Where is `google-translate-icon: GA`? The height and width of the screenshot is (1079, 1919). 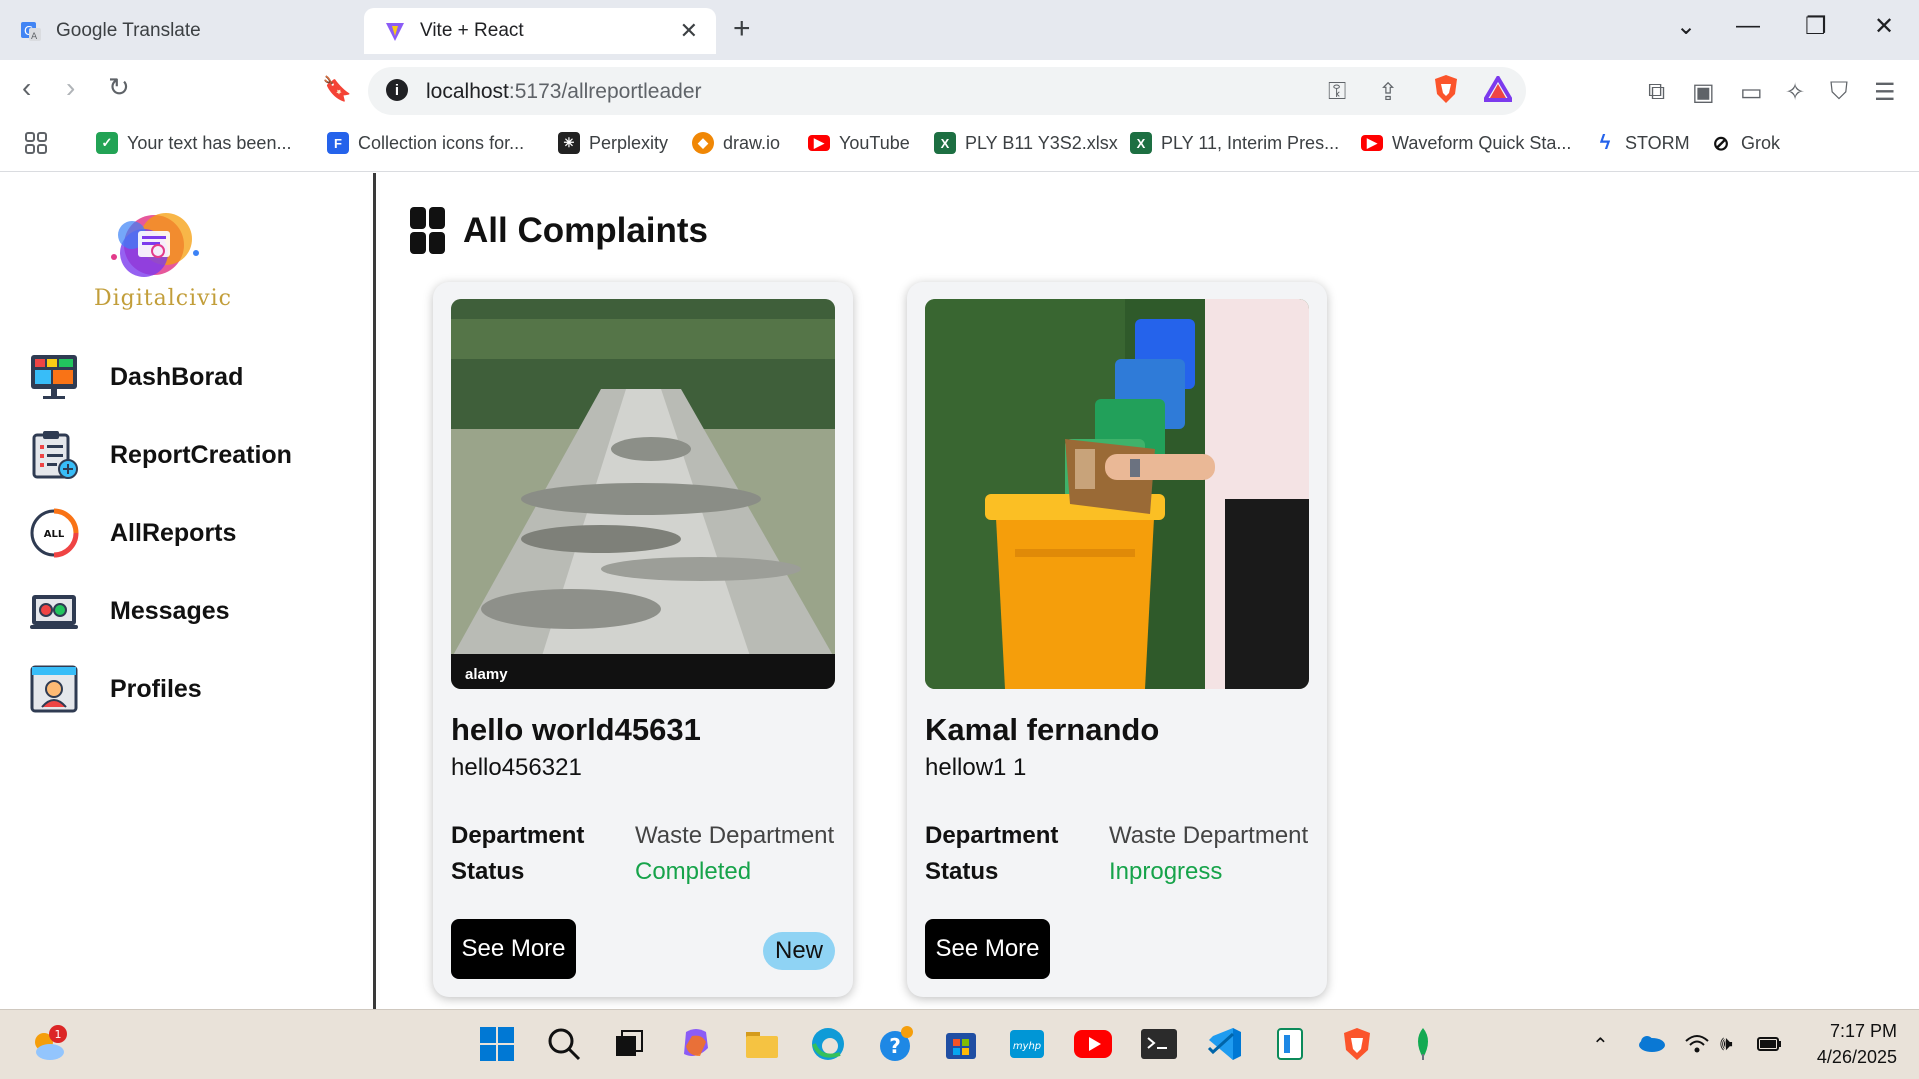
google-translate-icon: GA is located at coordinates (31, 31).